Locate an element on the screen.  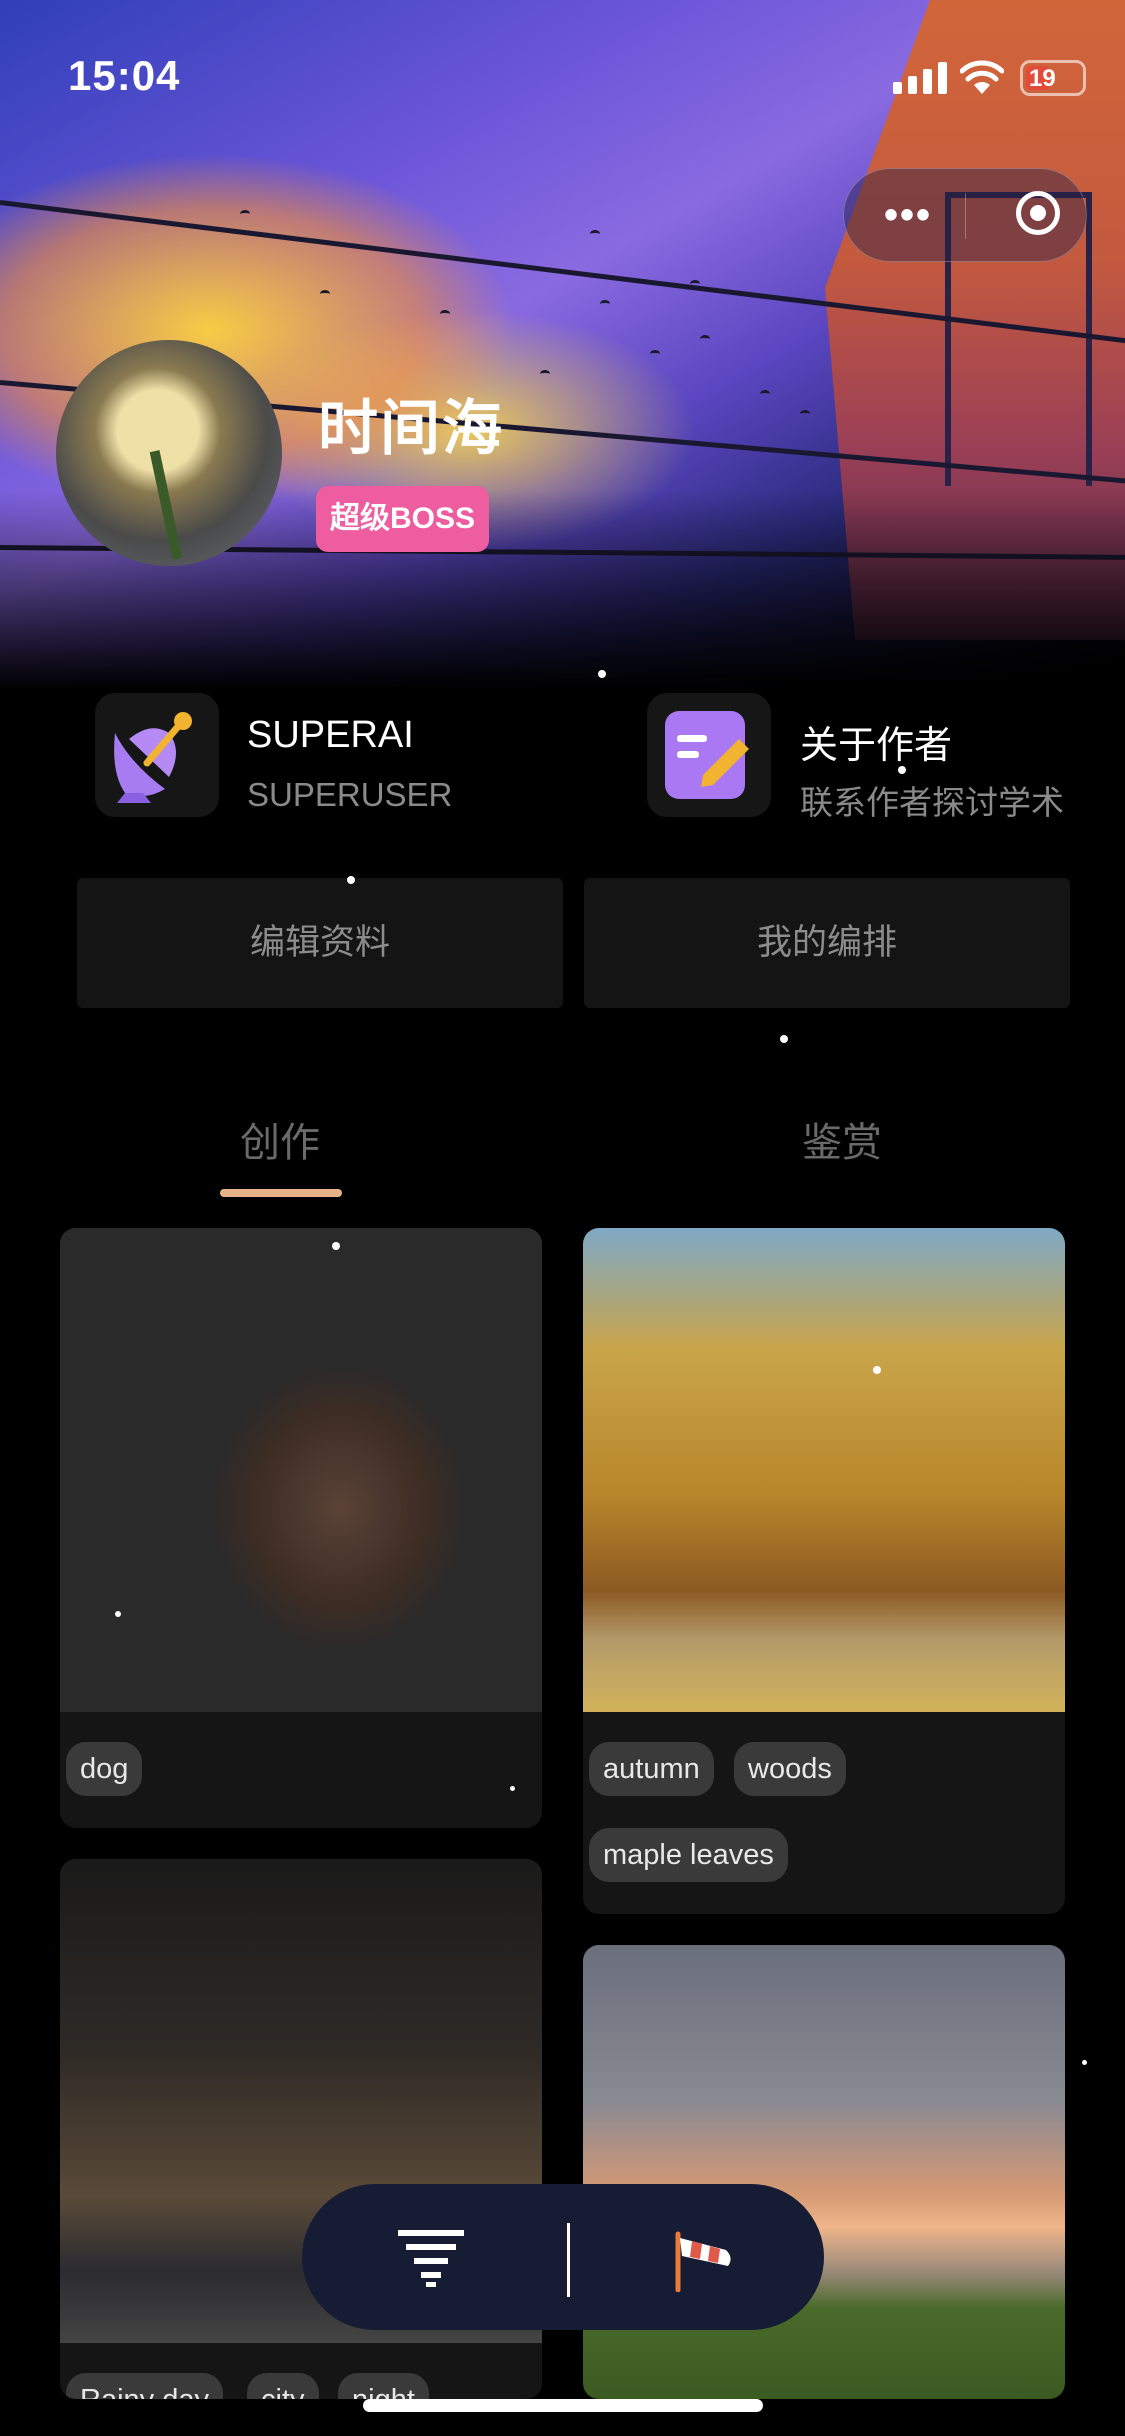
tag: woods is located at coordinates (790, 1769).